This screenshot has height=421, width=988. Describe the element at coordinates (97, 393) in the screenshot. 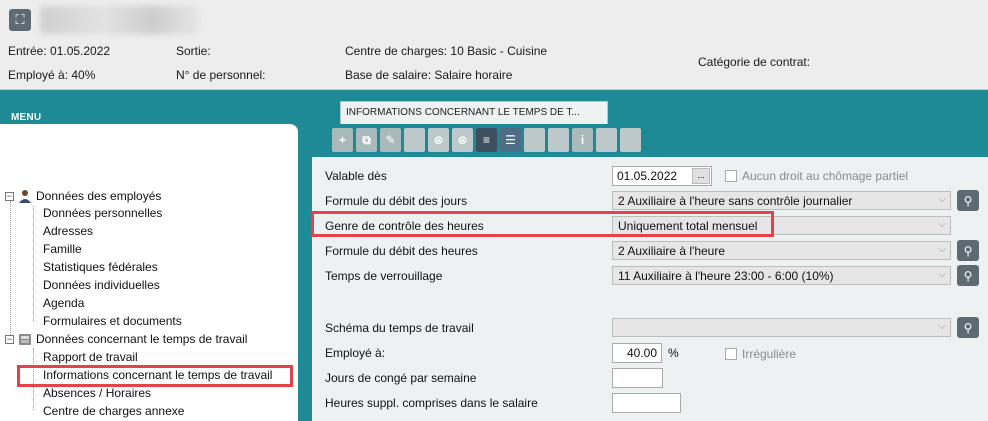

I see `sidebar-item-label: Absences / Horaires` at that location.